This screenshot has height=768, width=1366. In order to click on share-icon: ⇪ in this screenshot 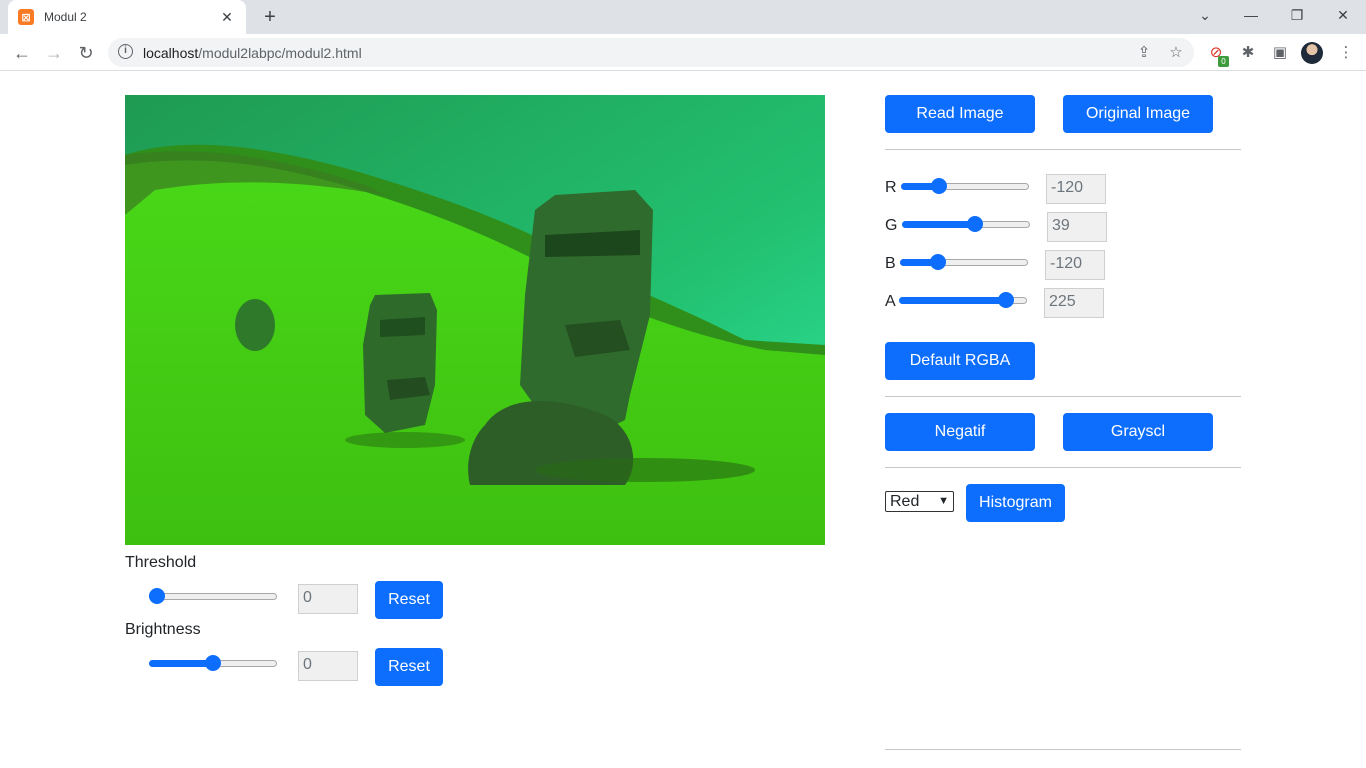, I will do `click(1144, 53)`.